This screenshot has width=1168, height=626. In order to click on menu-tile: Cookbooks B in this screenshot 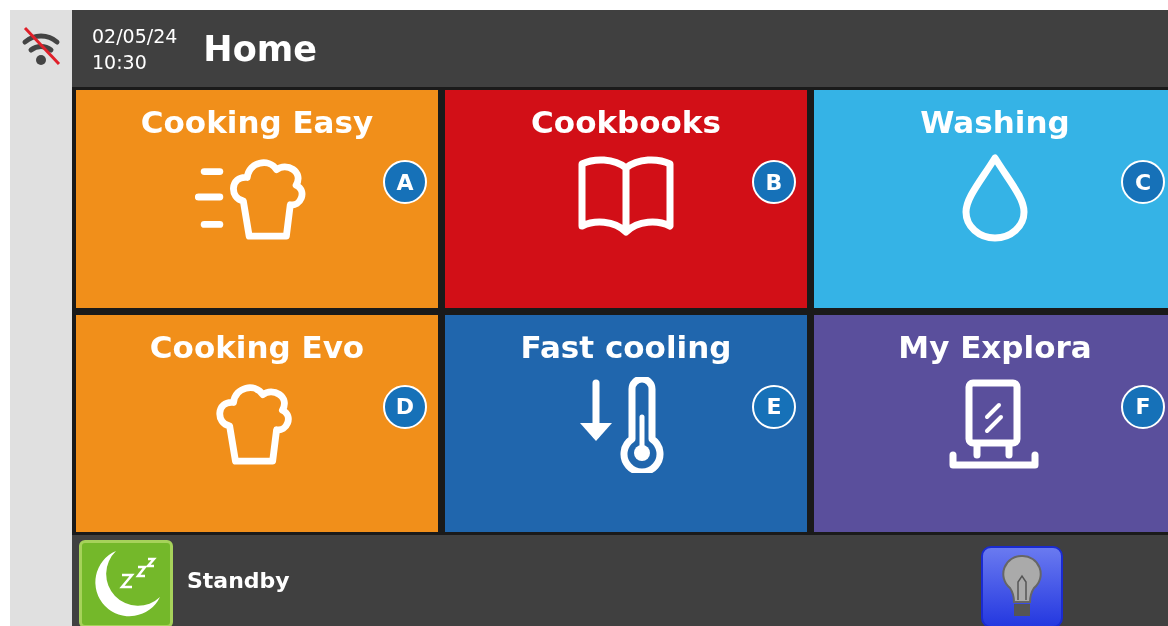, I will do `click(626, 199)`.